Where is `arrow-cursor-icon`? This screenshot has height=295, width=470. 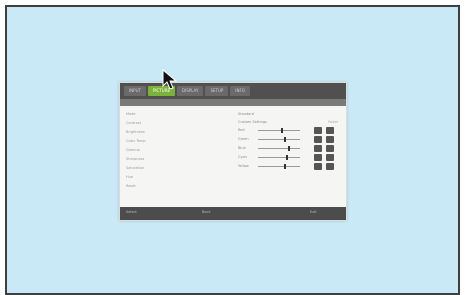
arrow-cursor-icon is located at coordinates (170, 79).